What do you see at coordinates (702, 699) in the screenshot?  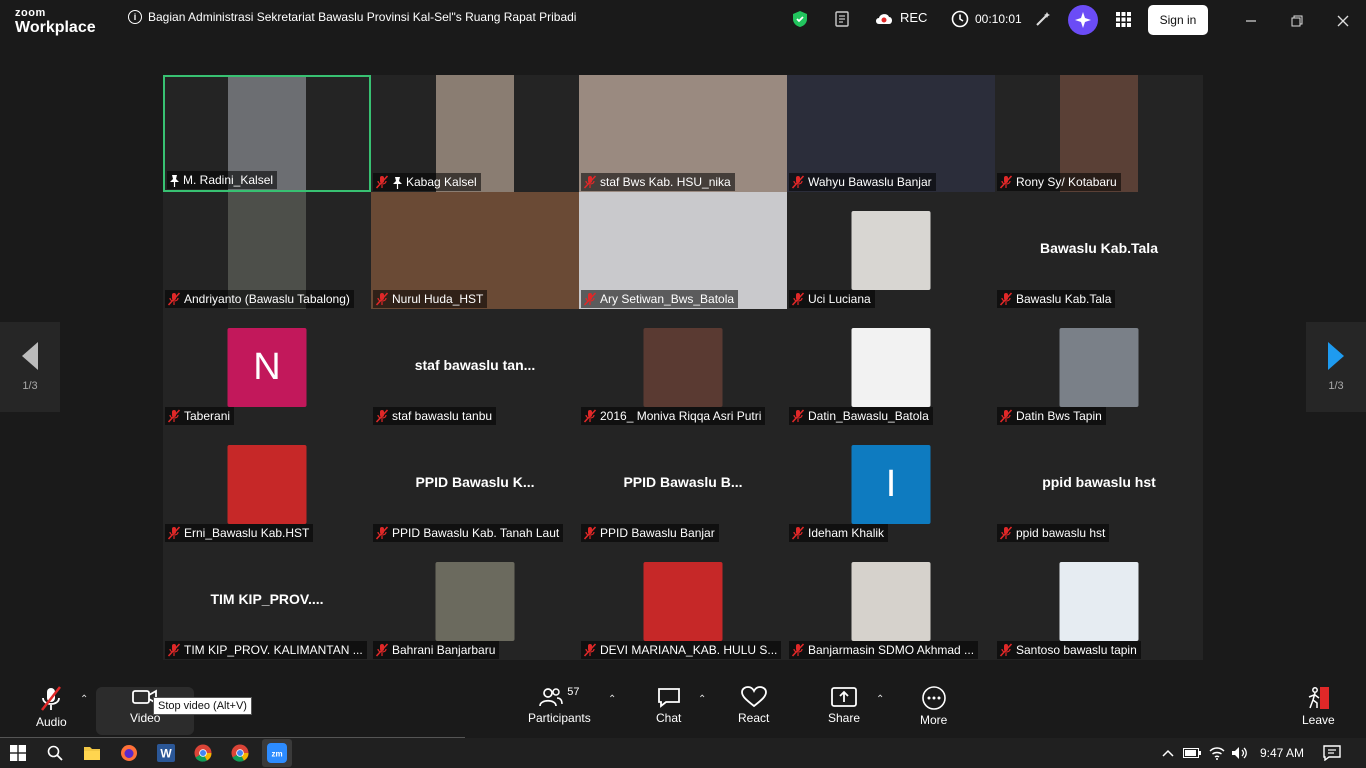 I see `chat-options-caret: ⌃` at bounding box center [702, 699].